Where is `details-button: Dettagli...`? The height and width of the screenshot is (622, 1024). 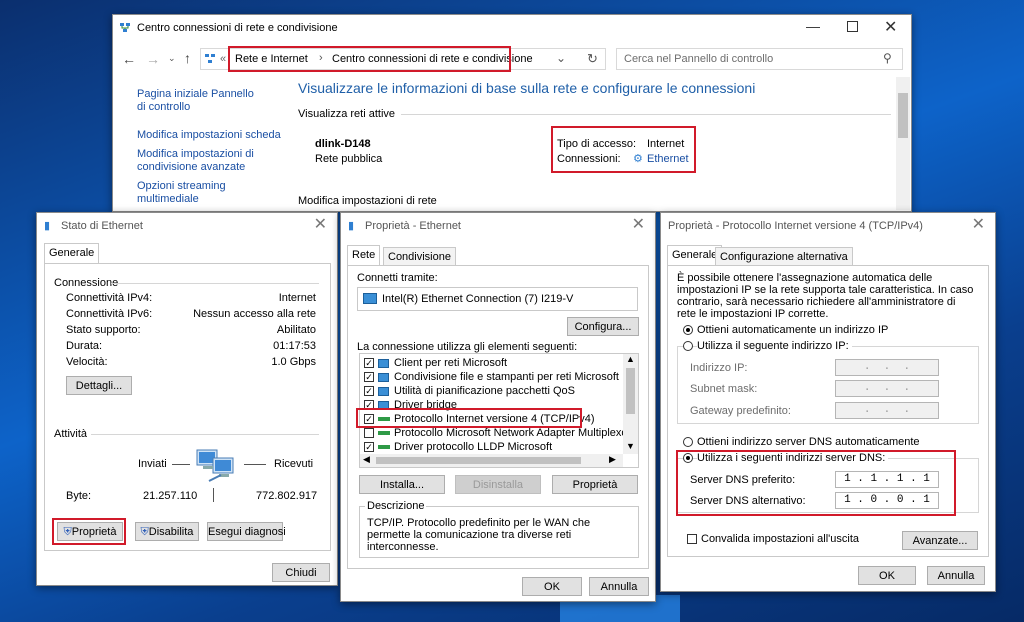
details-button: Dettagli... is located at coordinates (99, 385).